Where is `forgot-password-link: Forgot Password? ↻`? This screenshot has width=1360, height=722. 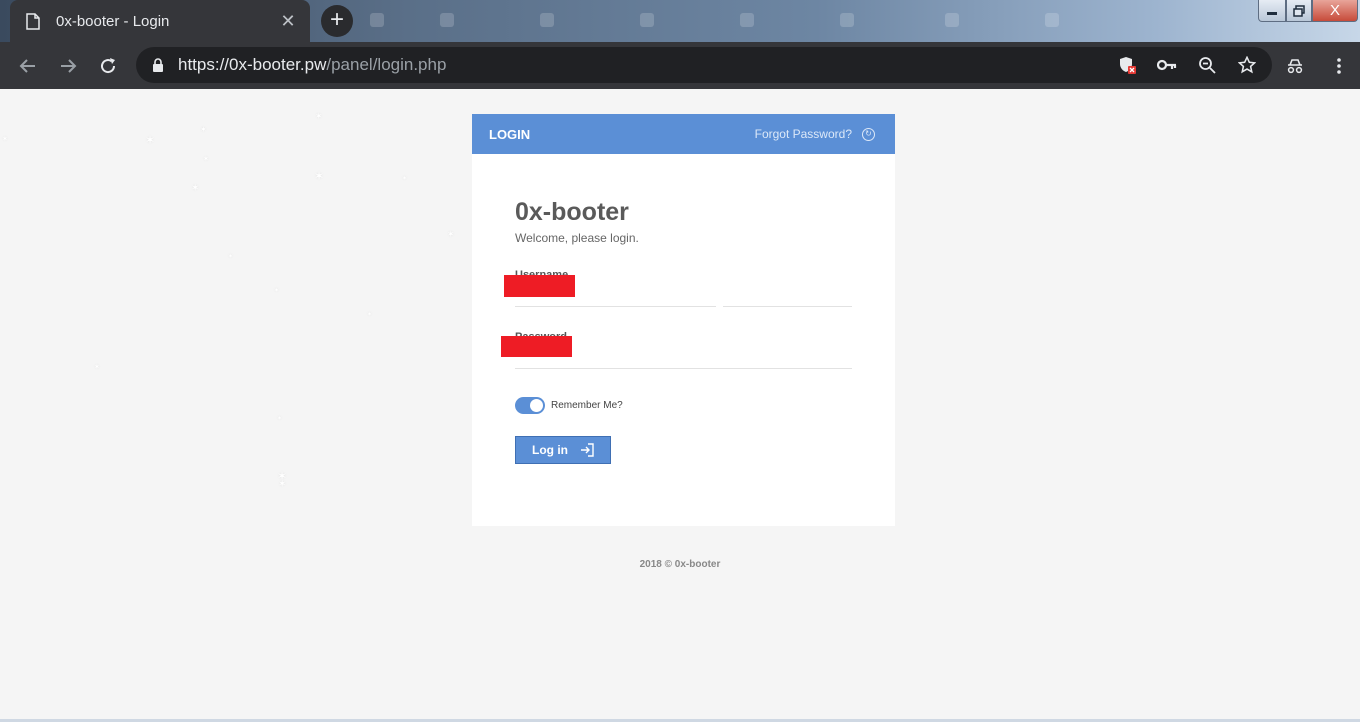 forgot-password-link: Forgot Password? ↻ is located at coordinates (815, 134).